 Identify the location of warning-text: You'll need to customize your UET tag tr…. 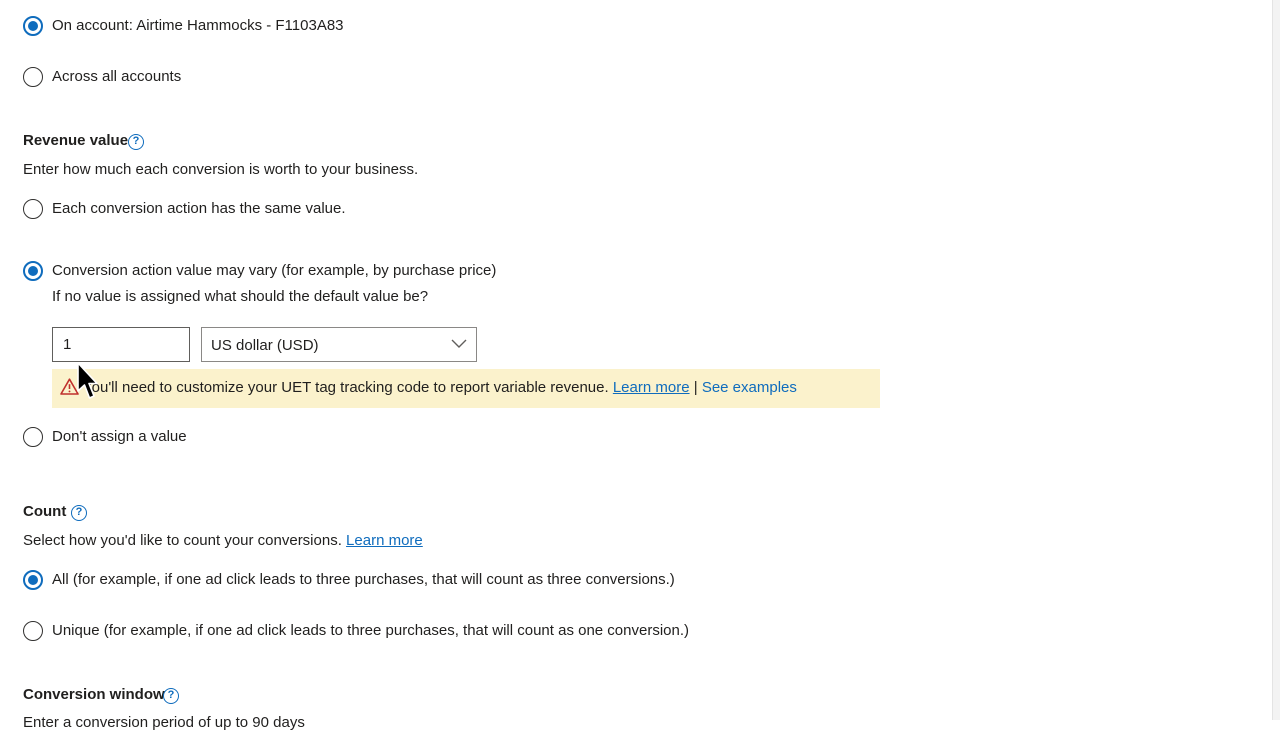
(346, 387).